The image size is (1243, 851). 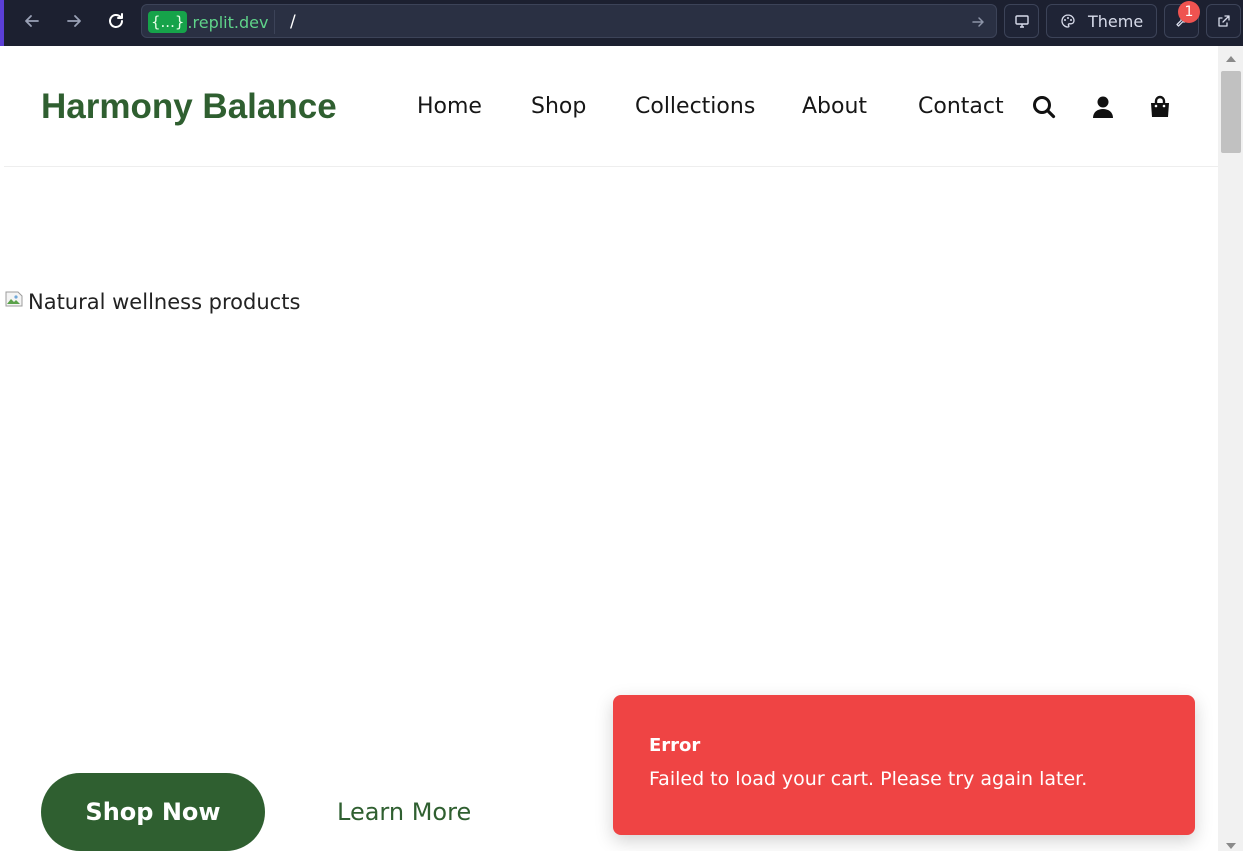 What do you see at coordinates (978, 22) in the screenshot?
I see `go-arrow-icon` at bounding box center [978, 22].